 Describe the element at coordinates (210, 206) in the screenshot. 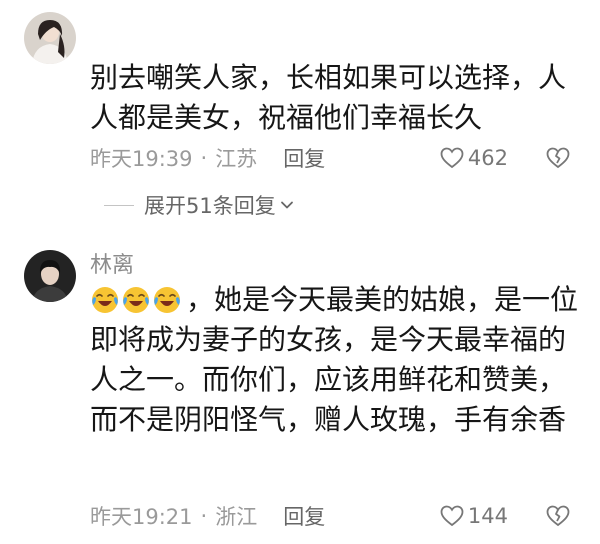

I see `expand-replies-label: 展开51条回复` at that location.